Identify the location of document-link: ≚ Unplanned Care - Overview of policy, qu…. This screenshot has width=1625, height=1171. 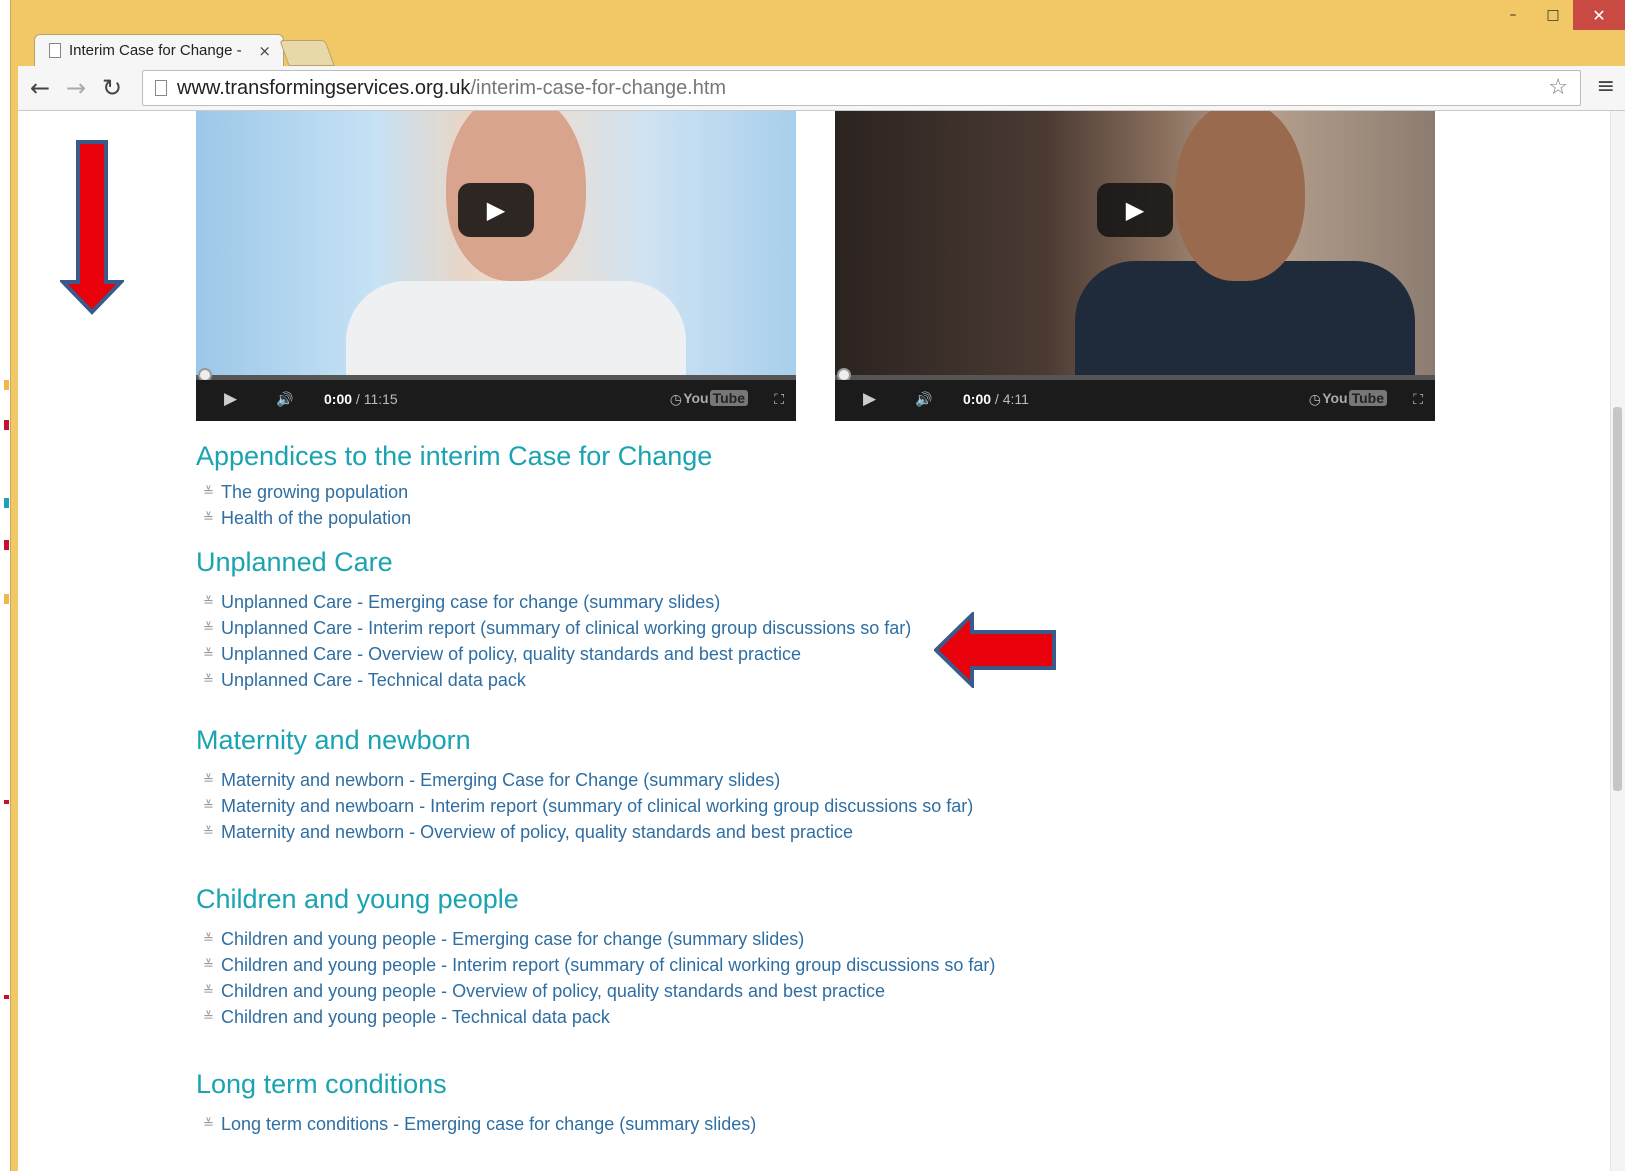
(553, 654).